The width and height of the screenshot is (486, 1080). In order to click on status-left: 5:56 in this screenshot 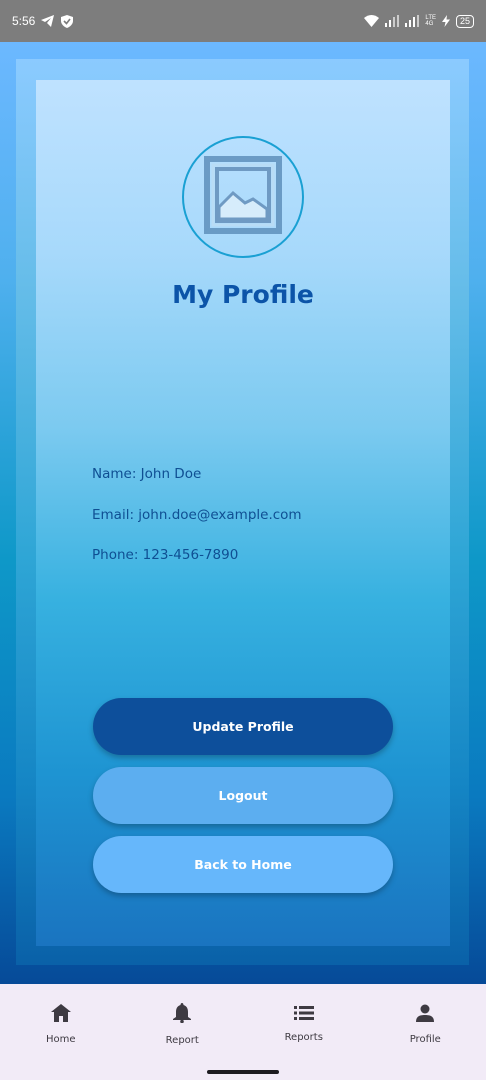, I will do `click(43, 21)`.